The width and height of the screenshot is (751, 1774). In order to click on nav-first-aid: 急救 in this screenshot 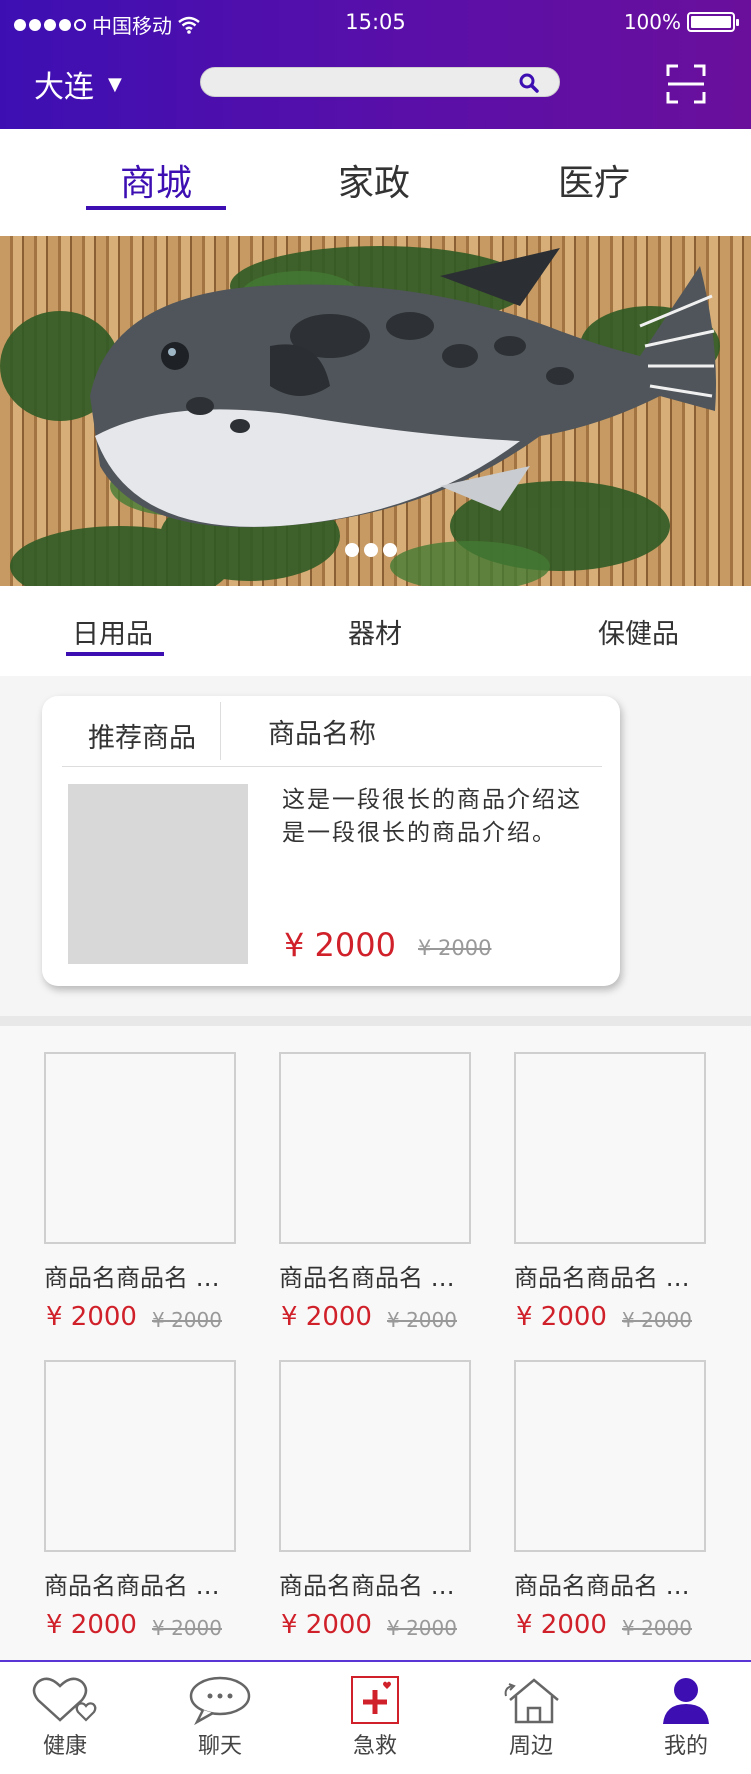, I will do `click(375, 1724)`.